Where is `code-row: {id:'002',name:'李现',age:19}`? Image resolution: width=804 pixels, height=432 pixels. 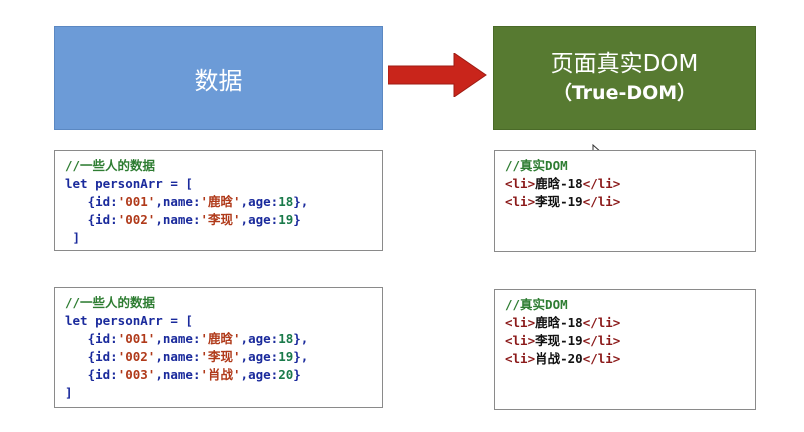 code-row: {id:'002',name:'李现',age:19} is located at coordinates (194, 219).